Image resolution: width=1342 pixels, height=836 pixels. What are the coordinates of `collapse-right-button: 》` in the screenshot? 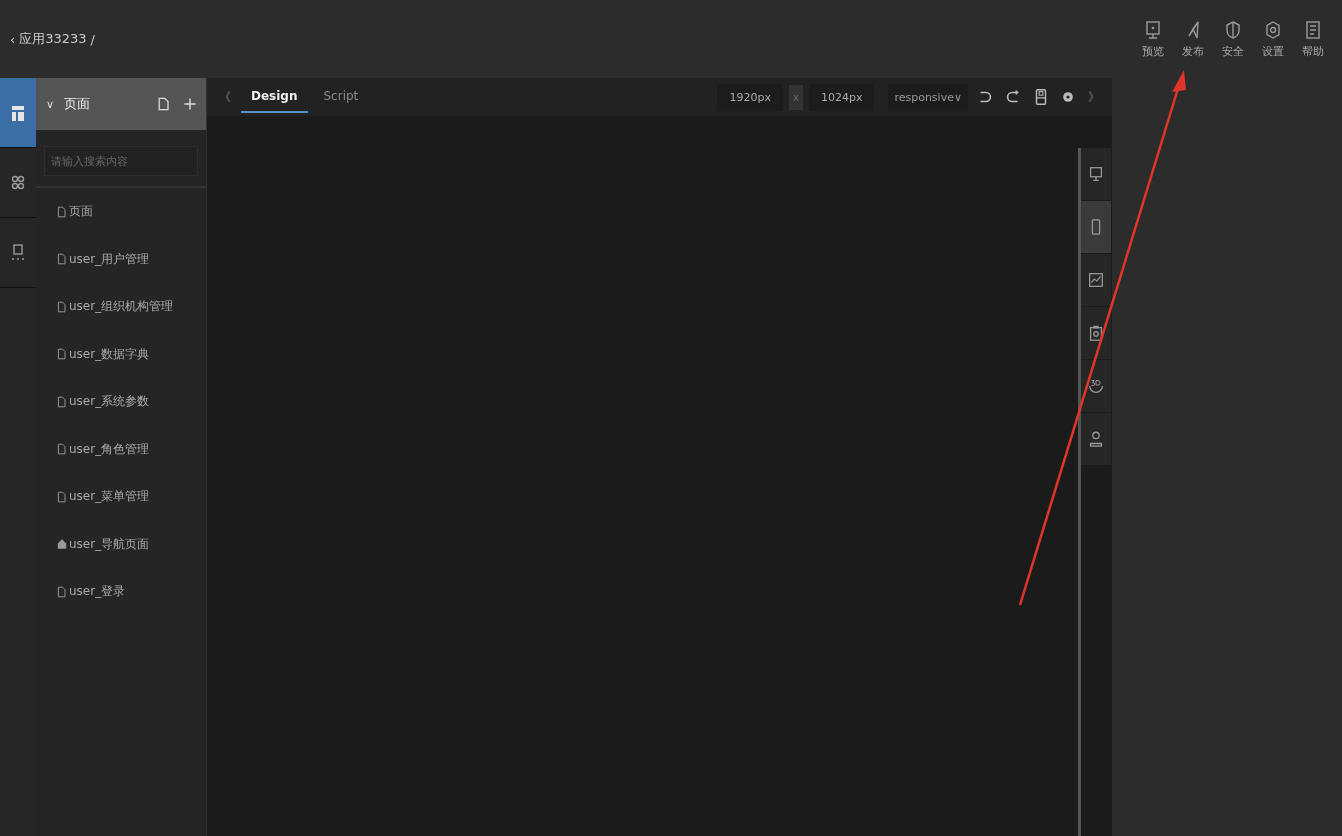 It's located at (1094, 97).